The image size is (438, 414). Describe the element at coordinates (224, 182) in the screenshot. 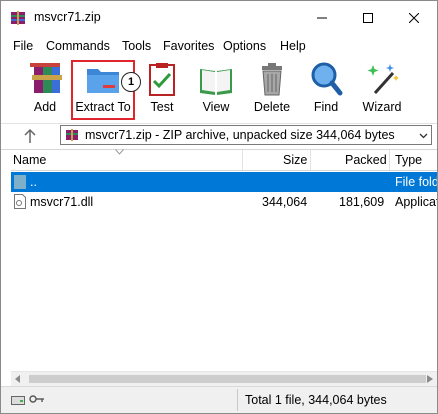

I see `table-row: .. File folder` at that location.